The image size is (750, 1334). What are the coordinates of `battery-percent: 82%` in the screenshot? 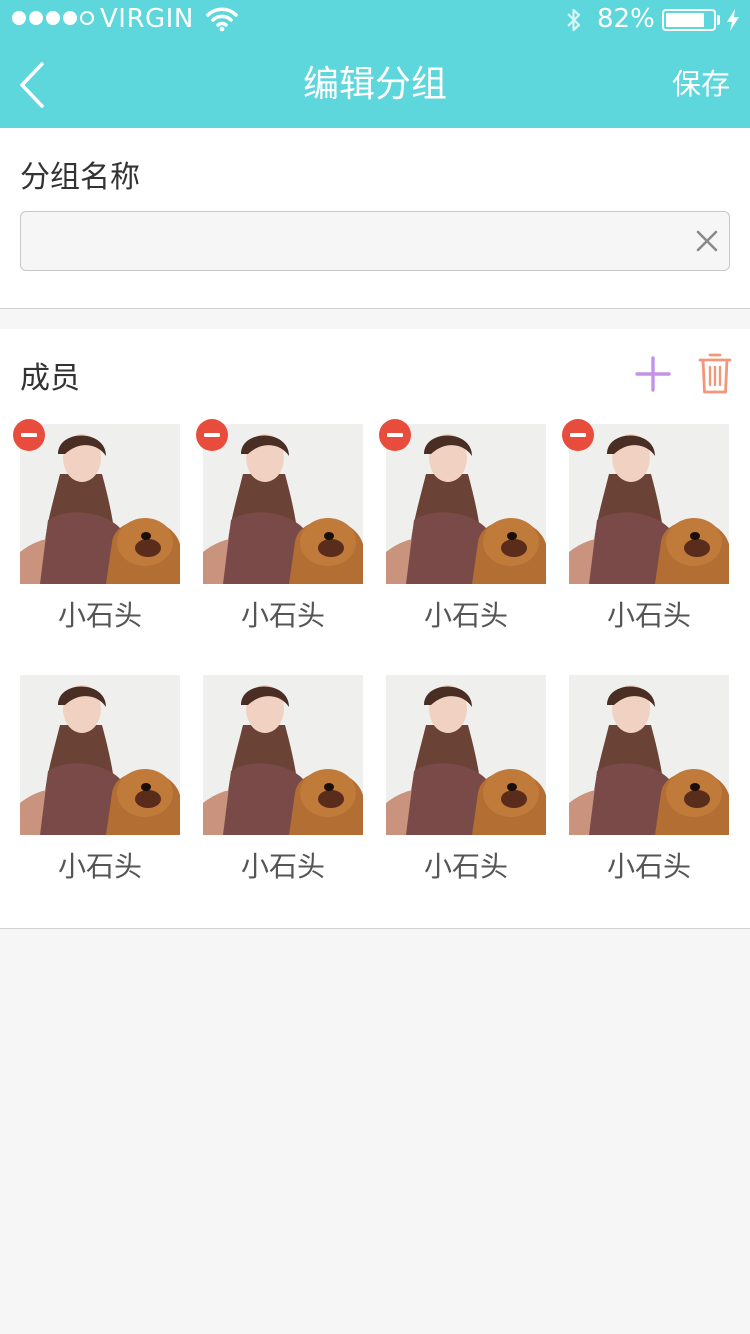 It's located at (626, 19).